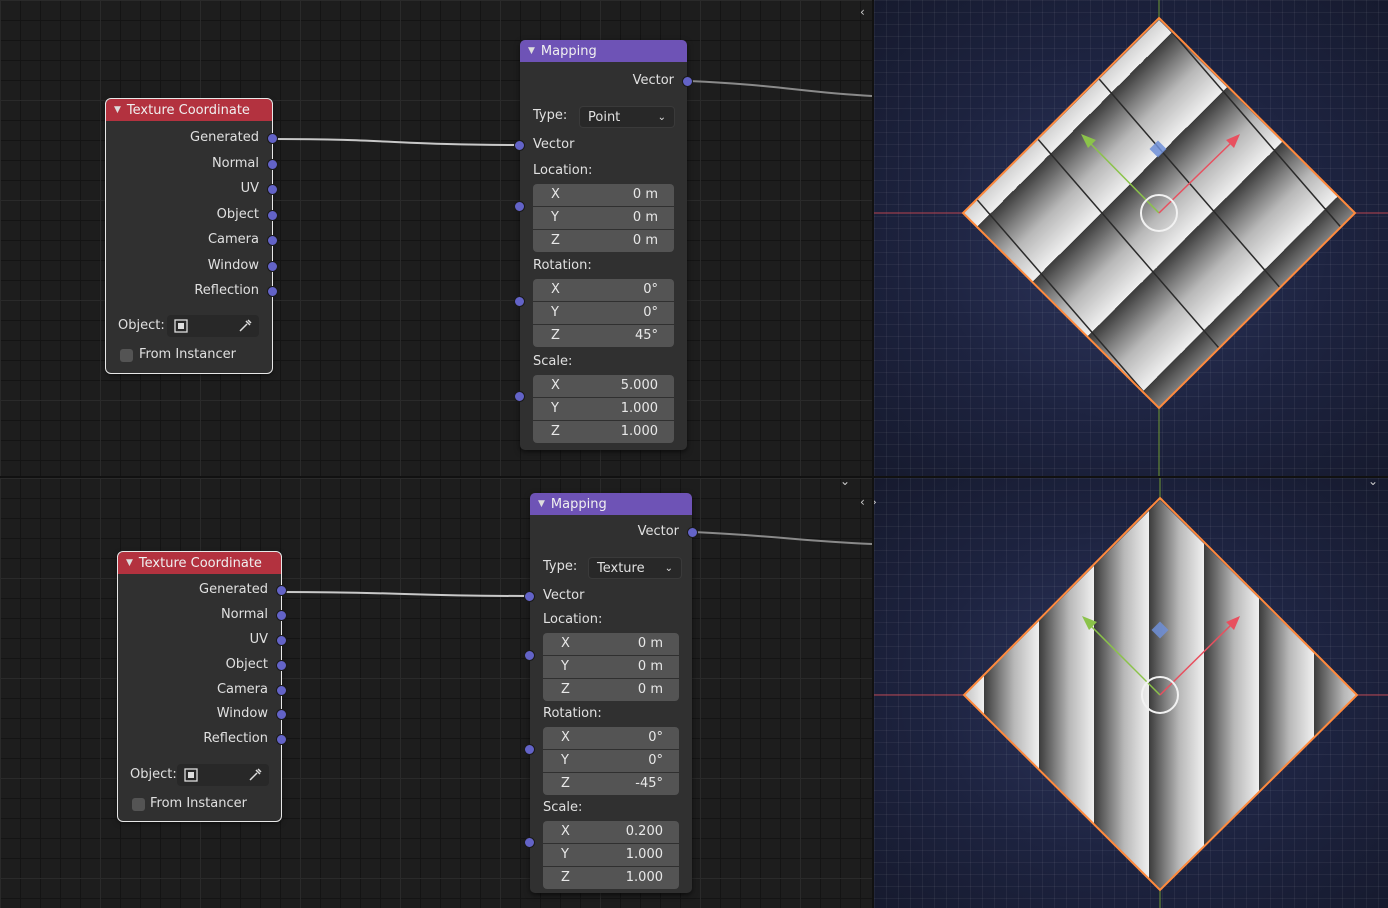  What do you see at coordinates (568, 51) in the screenshot?
I see `node-title: Mapping` at bounding box center [568, 51].